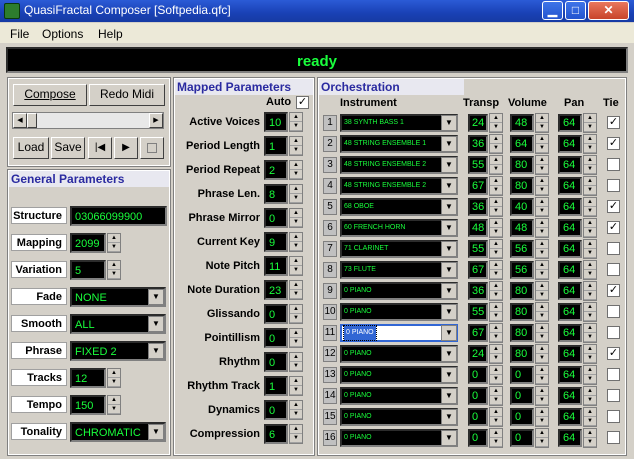 The image size is (634, 459). Describe the element at coordinates (32, 120) in the screenshot. I see `scroll-thumb` at that location.